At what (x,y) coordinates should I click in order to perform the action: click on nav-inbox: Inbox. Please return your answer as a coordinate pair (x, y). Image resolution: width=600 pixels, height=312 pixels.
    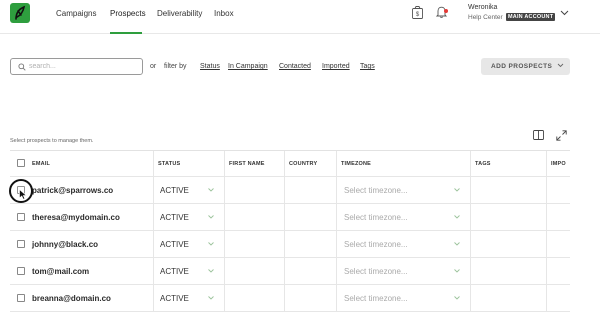
    Looking at the image, I should click on (224, 13).